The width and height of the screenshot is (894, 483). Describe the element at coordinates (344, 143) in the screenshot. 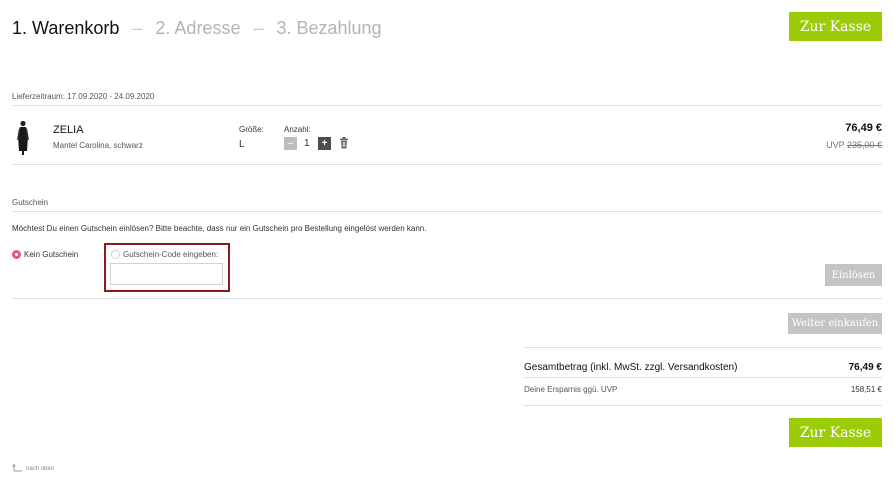

I see `trash-icon` at that location.